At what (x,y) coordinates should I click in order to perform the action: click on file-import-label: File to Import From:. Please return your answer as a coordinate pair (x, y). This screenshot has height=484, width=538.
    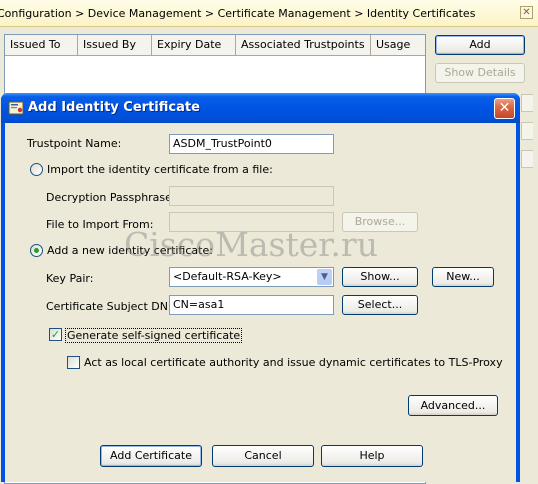
    Looking at the image, I should click on (100, 224).